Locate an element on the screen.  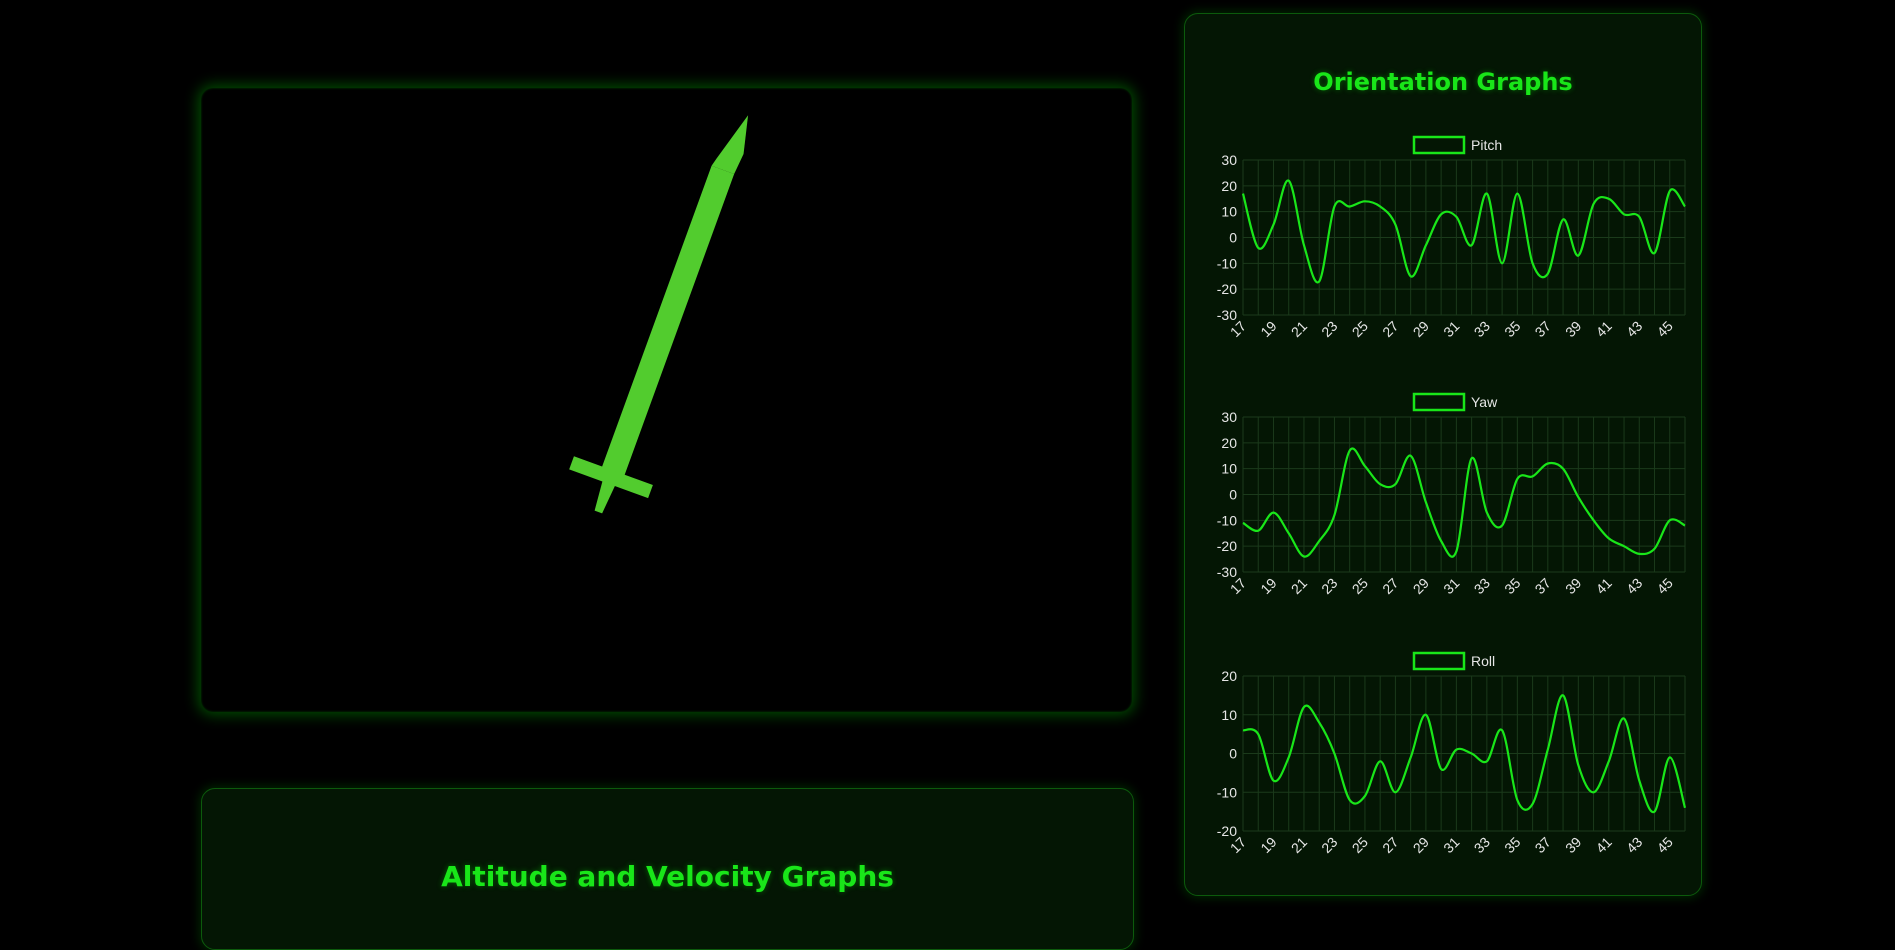
legend: Yaw is located at coordinates (1455, 402).